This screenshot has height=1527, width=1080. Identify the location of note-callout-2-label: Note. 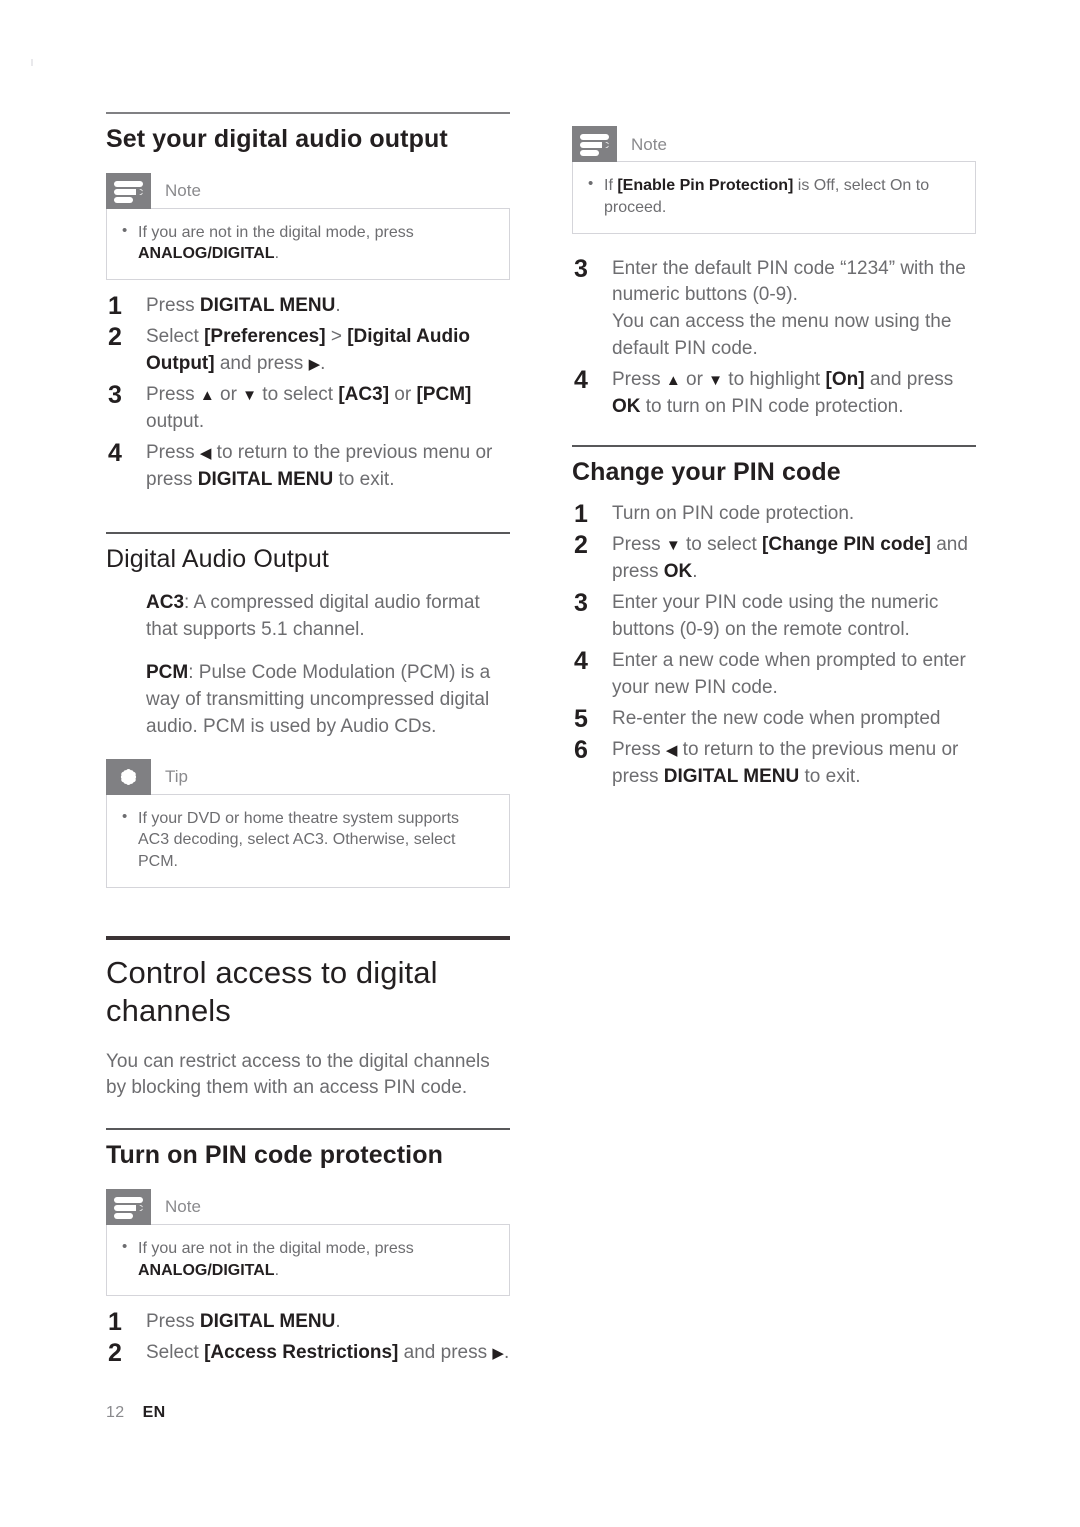
(183, 1207).